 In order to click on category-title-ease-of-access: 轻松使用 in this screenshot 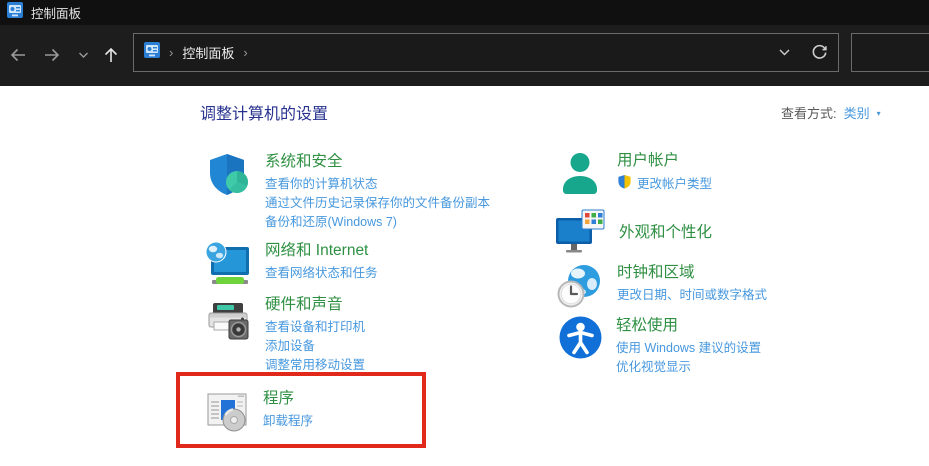, I will do `click(688, 325)`.